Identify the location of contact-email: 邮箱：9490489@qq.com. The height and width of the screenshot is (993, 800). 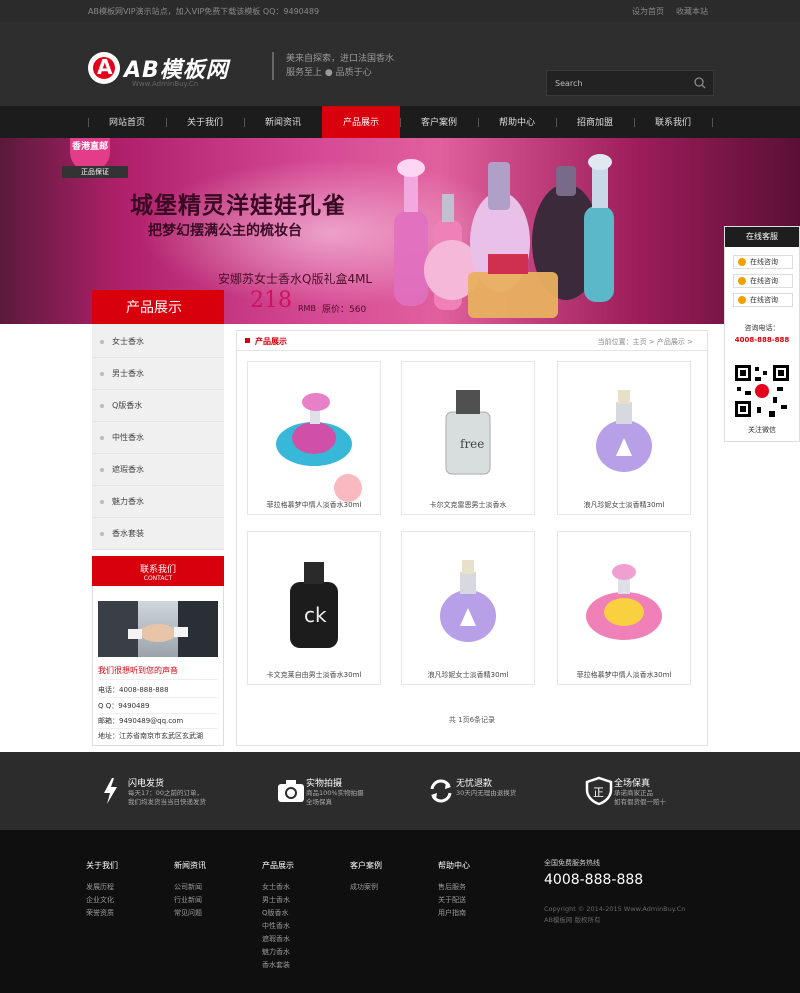
(141, 721).